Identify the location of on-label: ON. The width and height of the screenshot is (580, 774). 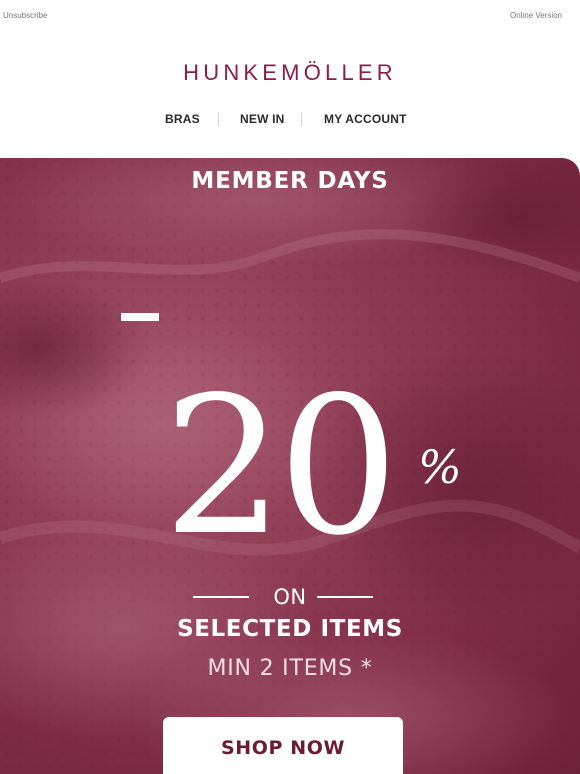
(290, 597).